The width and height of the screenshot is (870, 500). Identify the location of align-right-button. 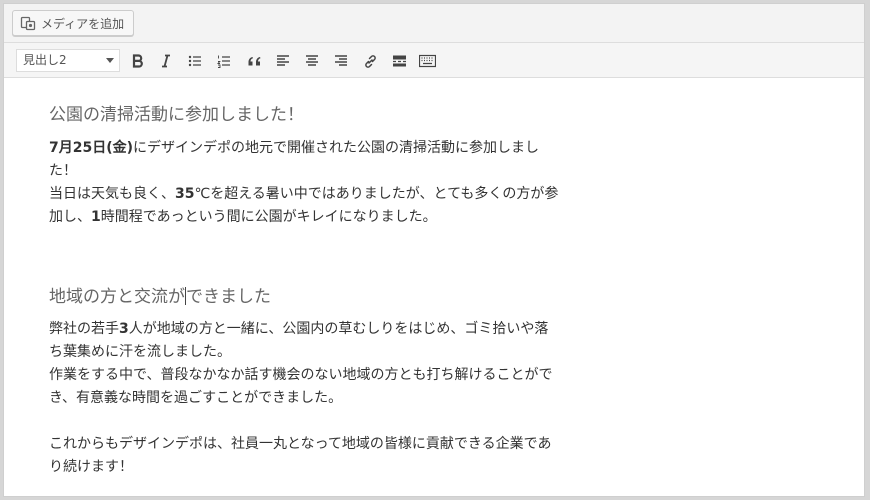
(341, 61).